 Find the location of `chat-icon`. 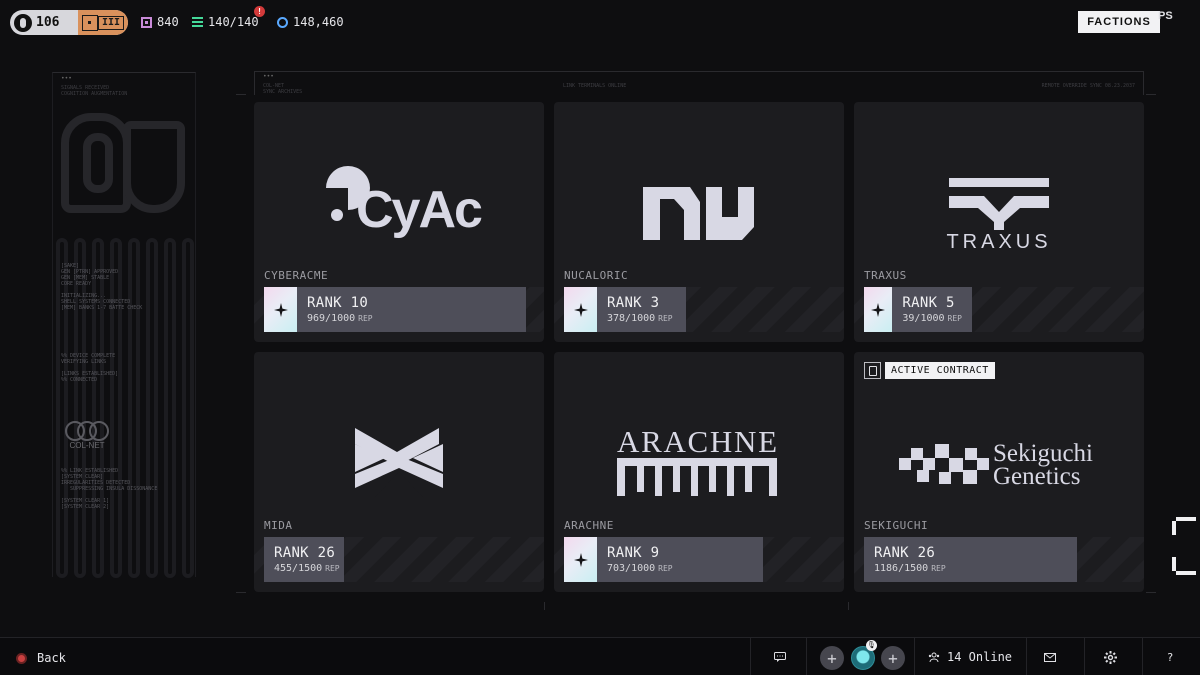

chat-icon is located at coordinates (780, 657).